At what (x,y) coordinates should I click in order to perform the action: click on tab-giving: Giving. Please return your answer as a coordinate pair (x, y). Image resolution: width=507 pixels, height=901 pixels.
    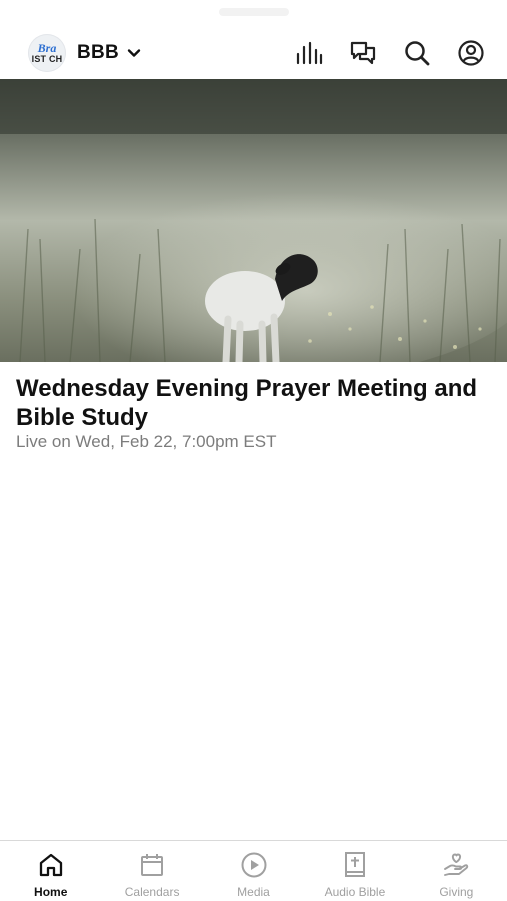
    Looking at the image, I should click on (456, 871).